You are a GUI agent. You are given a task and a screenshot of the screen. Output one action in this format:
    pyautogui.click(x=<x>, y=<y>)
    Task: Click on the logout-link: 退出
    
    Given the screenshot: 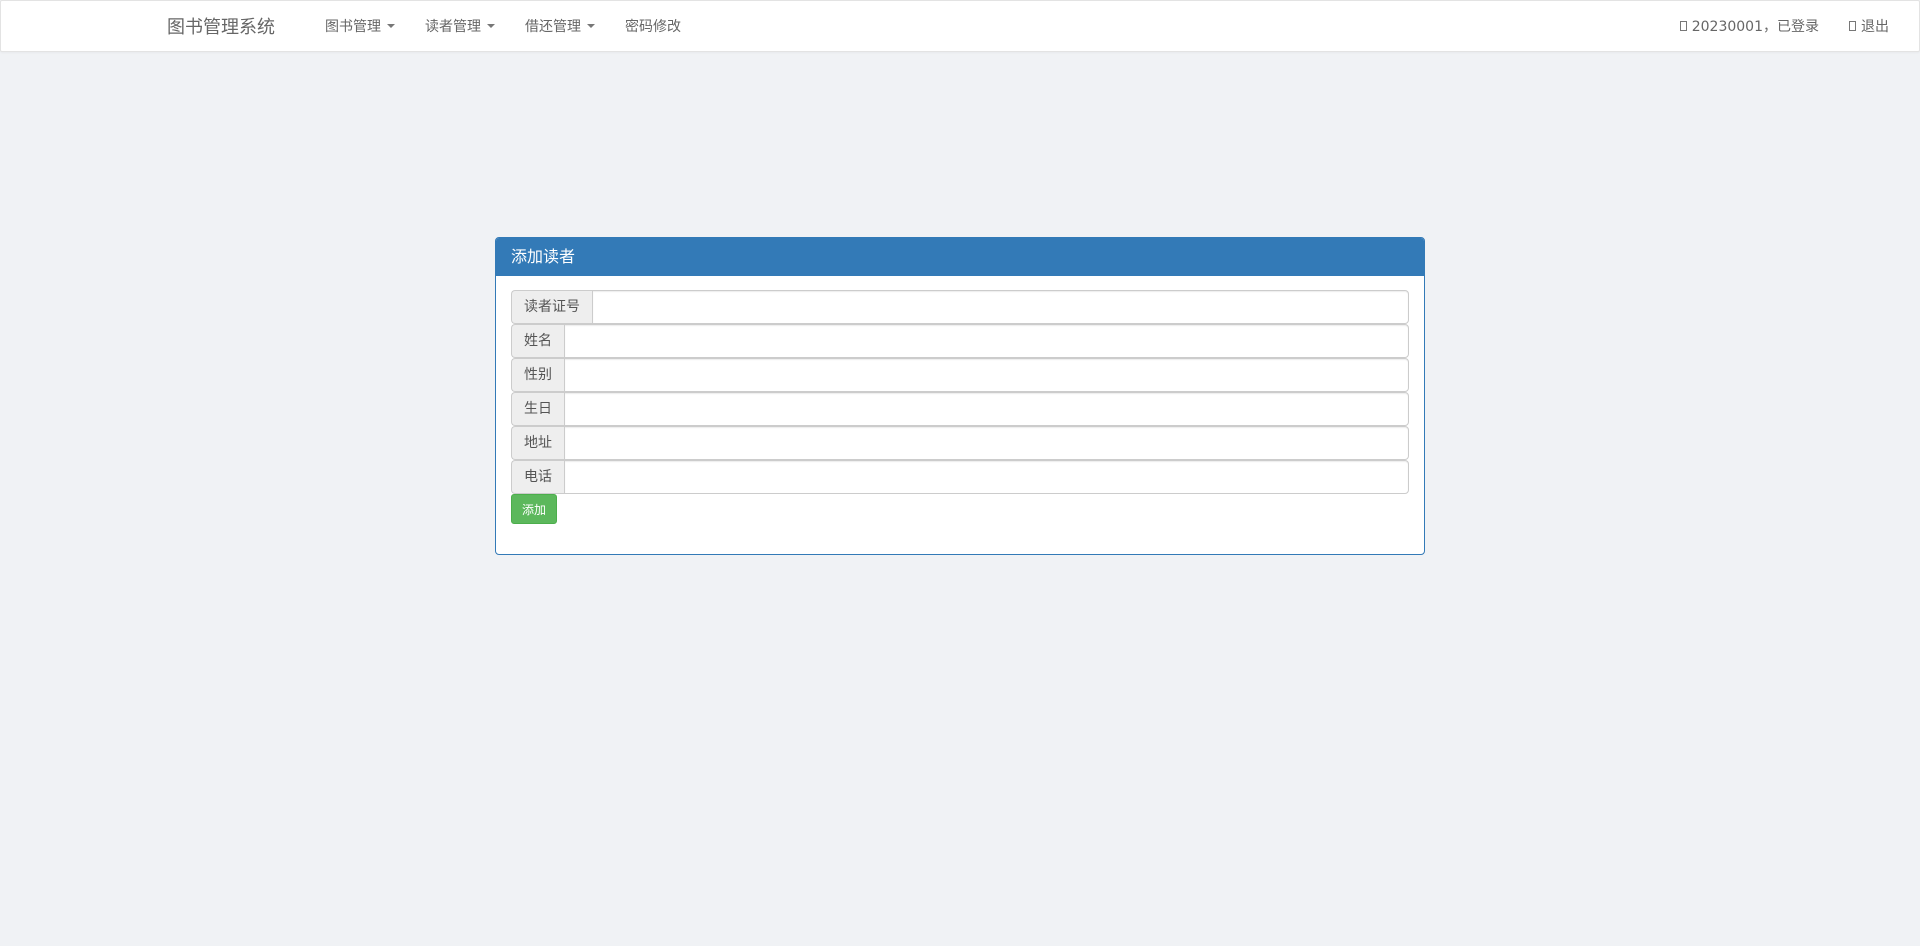 What is the action you would take?
    pyautogui.click(x=1869, y=26)
    